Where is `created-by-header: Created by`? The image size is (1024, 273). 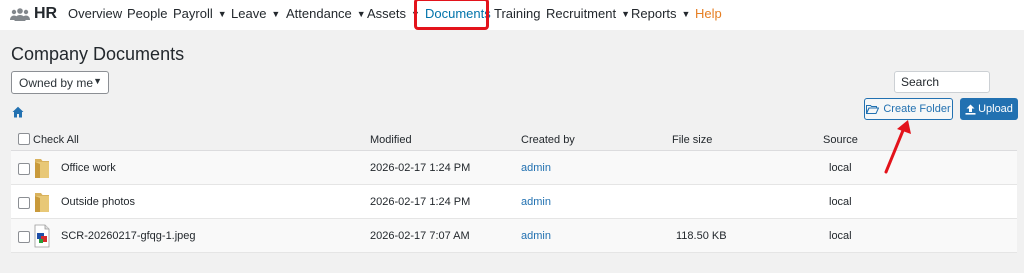
created-by-header: Created by is located at coordinates (548, 140).